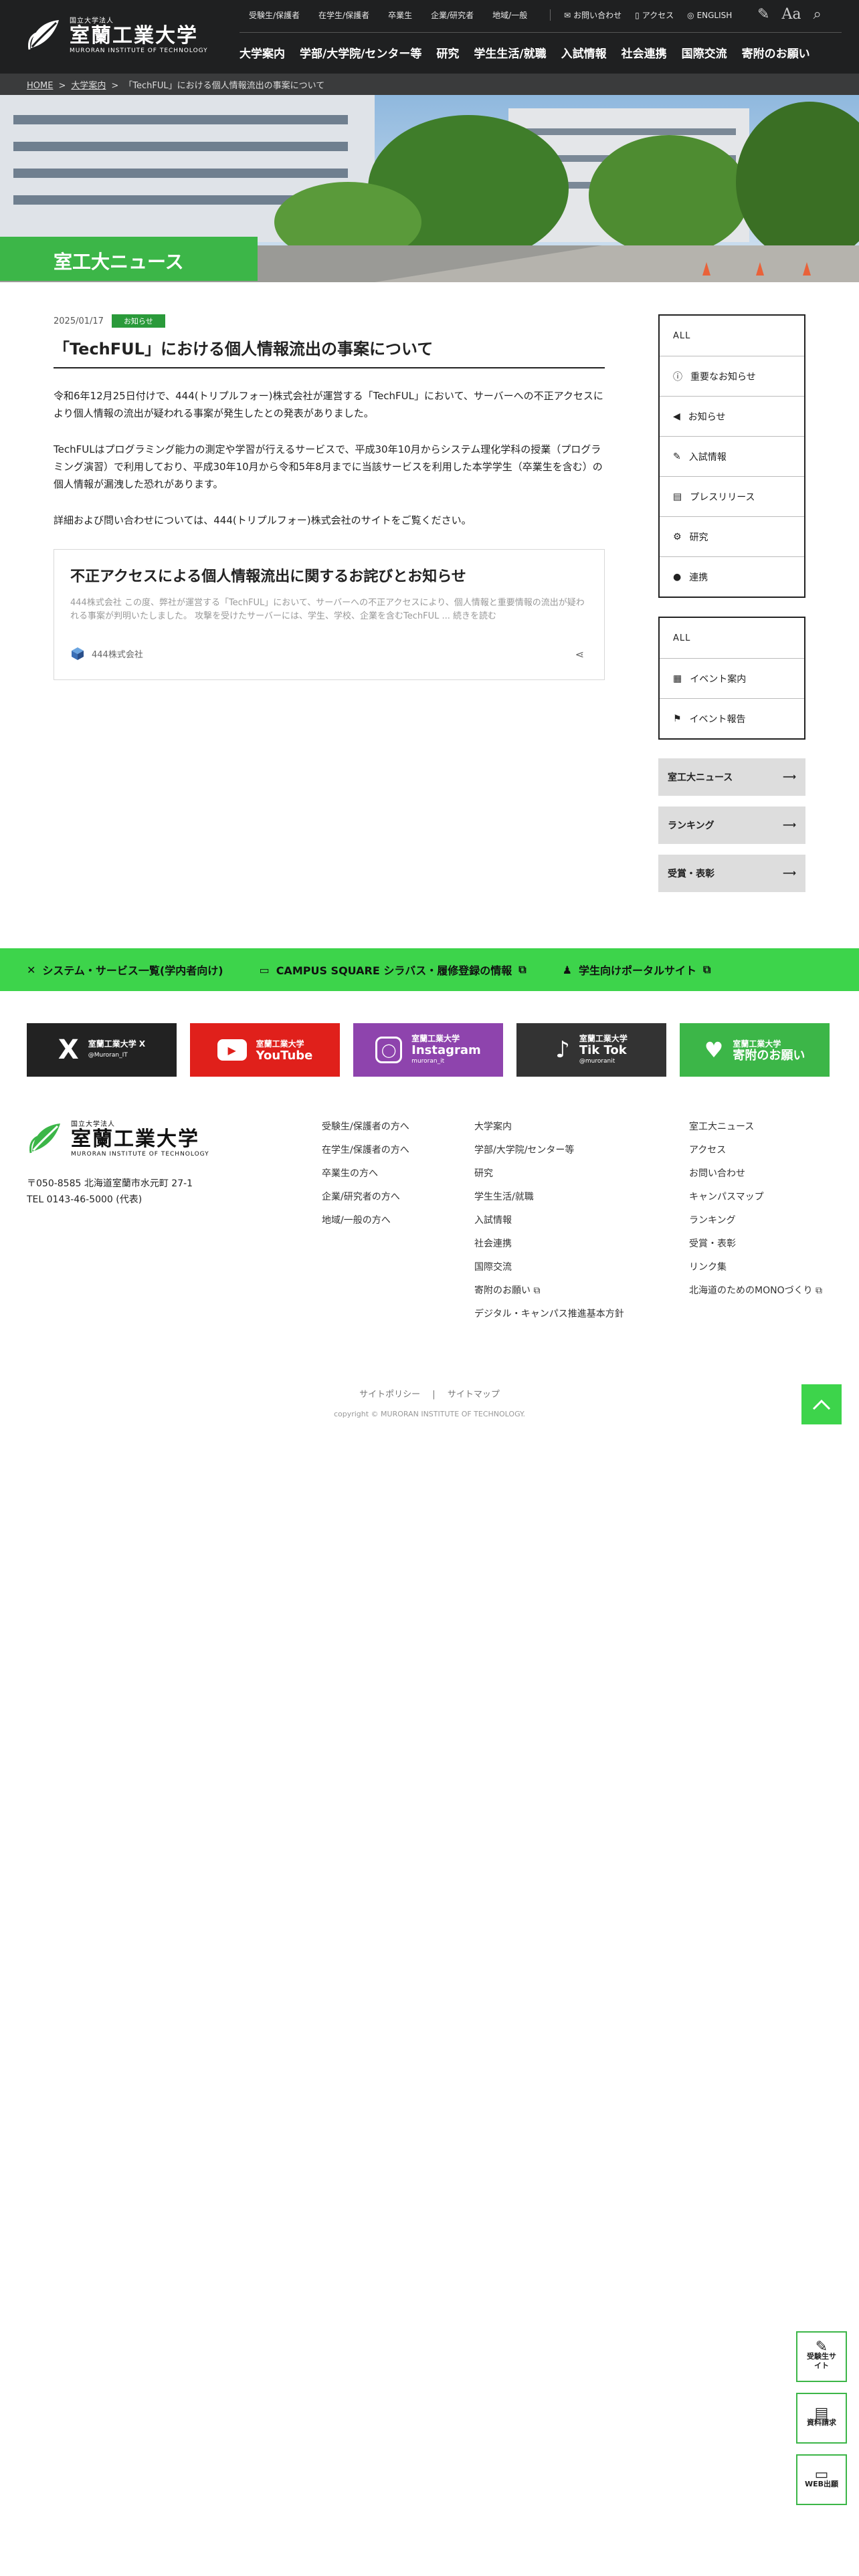 The height and width of the screenshot is (2576, 859). I want to click on footer-link: お問い合わせ, so click(755, 1174).